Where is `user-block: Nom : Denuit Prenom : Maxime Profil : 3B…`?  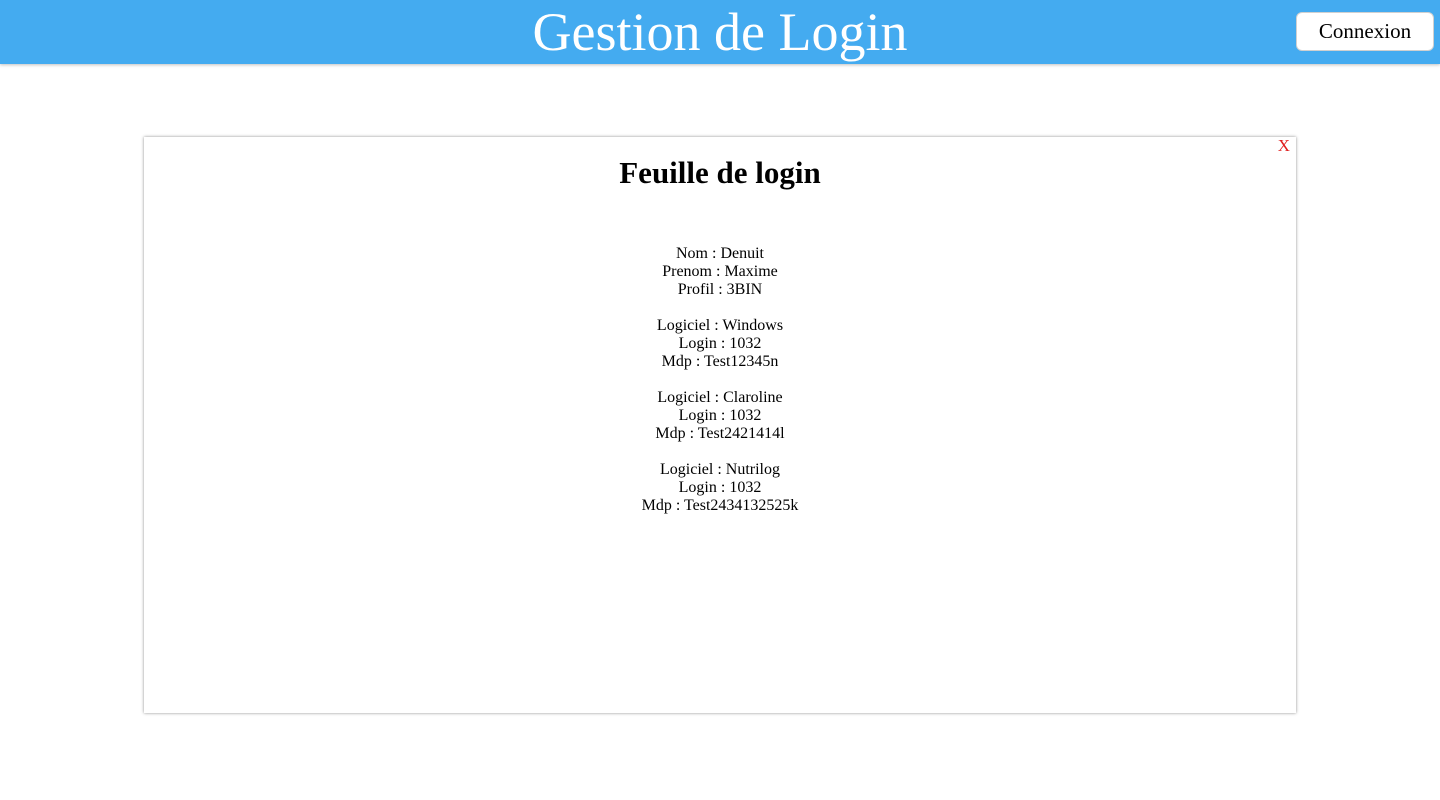
user-block: Nom : Denuit Prenom : Maxime Profil : 3B… is located at coordinates (720, 272).